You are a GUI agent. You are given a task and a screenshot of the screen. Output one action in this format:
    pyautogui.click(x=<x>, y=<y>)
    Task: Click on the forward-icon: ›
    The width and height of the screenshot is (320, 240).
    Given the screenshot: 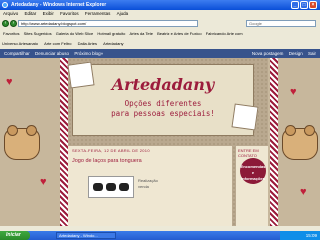 What is the action you would take?
    pyautogui.click(x=13, y=23)
    